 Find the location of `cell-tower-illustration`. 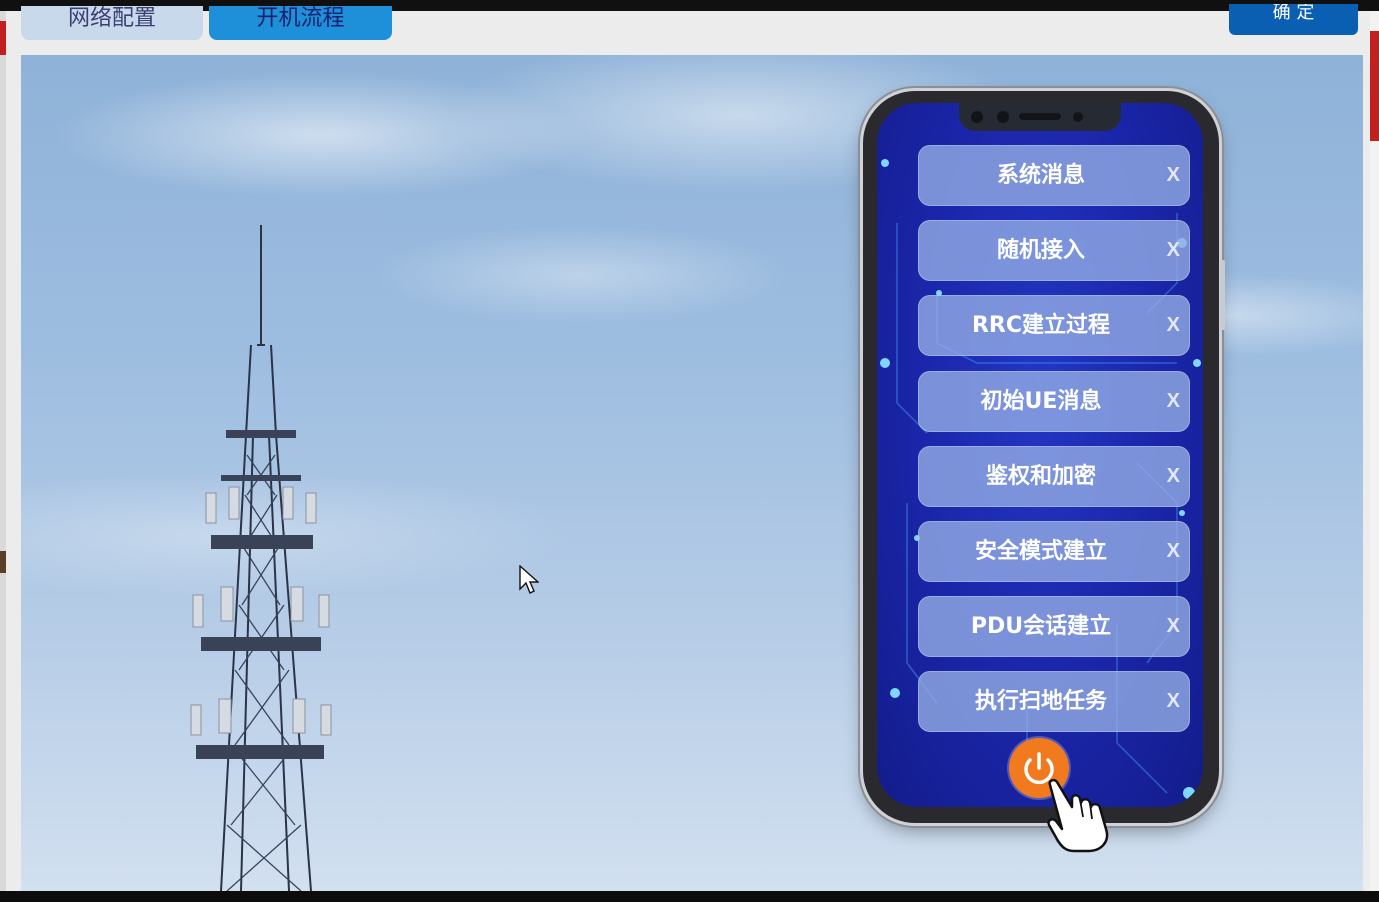

cell-tower-illustration is located at coordinates (261, 558).